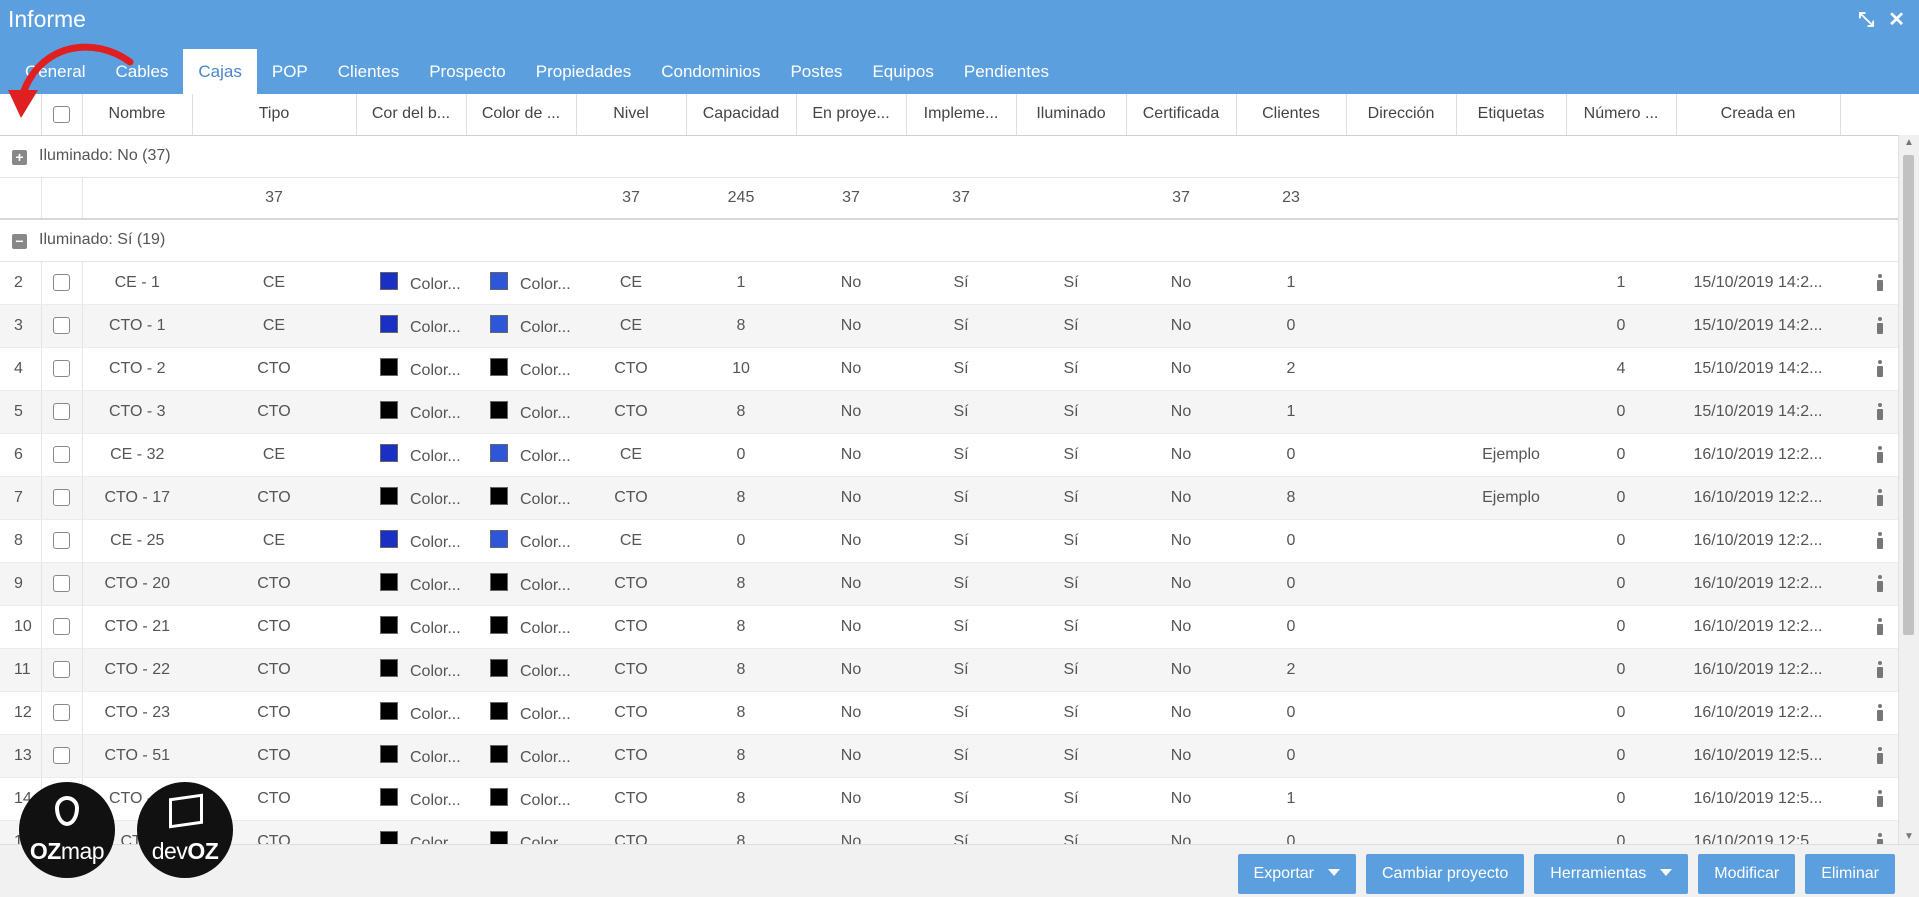 Image resolution: width=1919 pixels, height=897 pixels. Describe the element at coordinates (137, 115) in the screenshot. I see `column-header: Nombre` at that location.